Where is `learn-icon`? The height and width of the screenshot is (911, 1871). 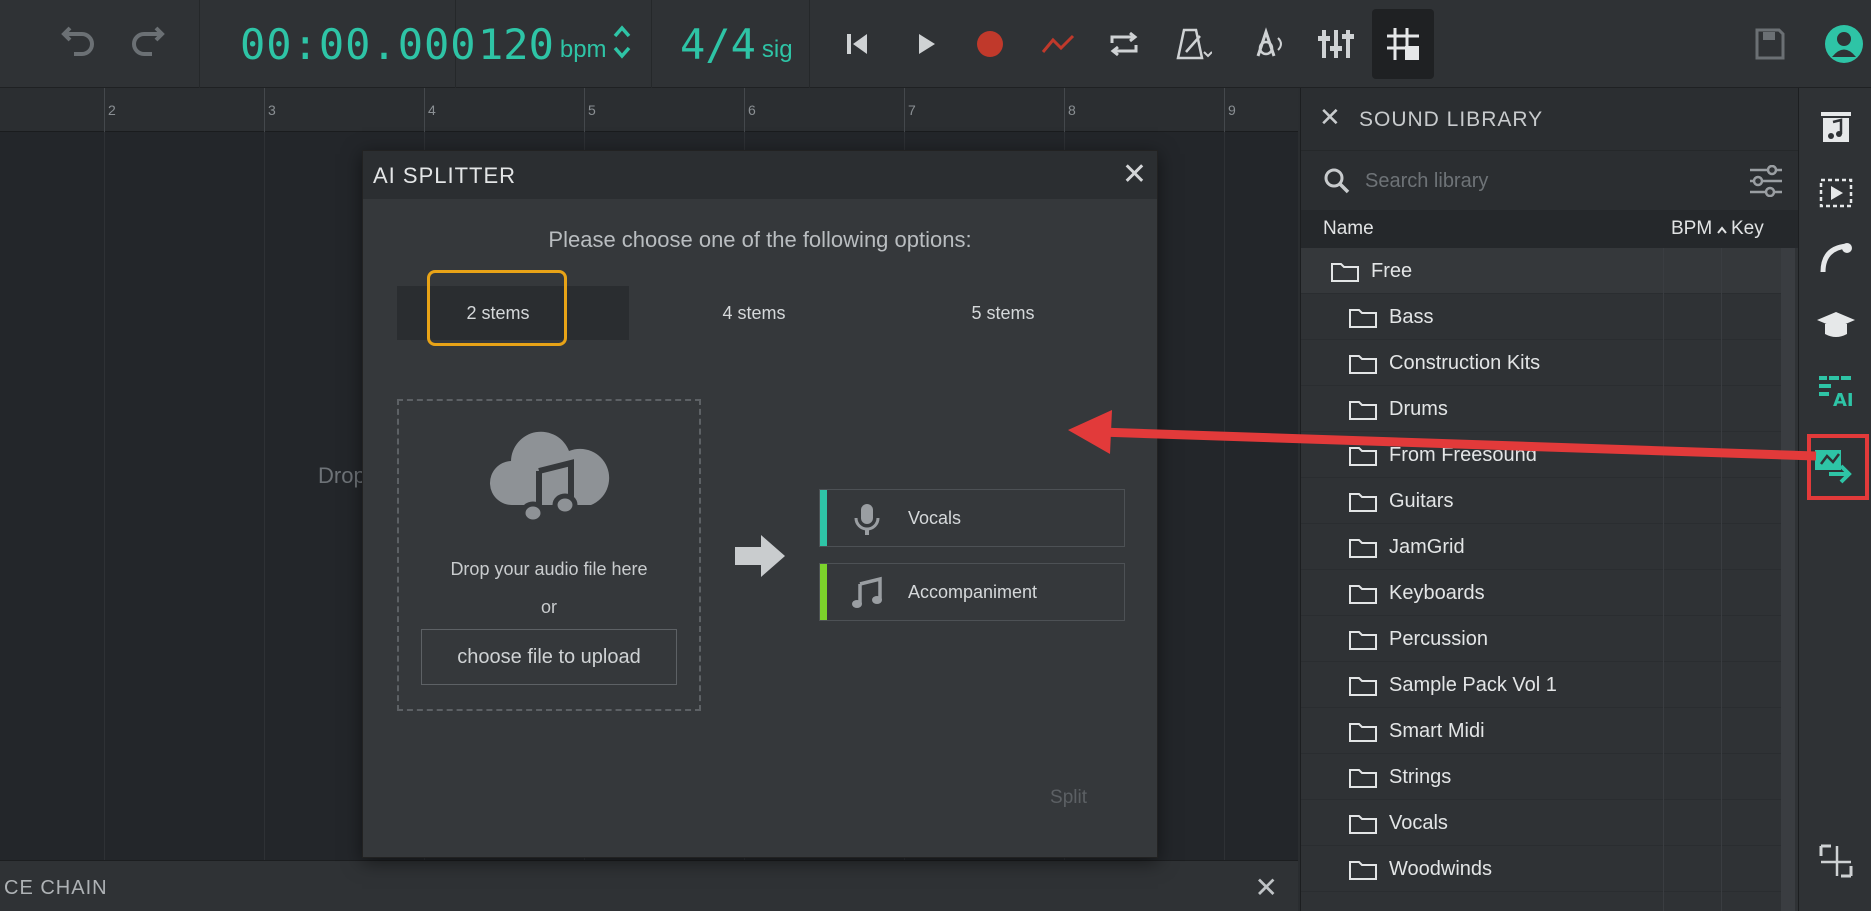
learn-icon is located at coordinates (1836, 325).